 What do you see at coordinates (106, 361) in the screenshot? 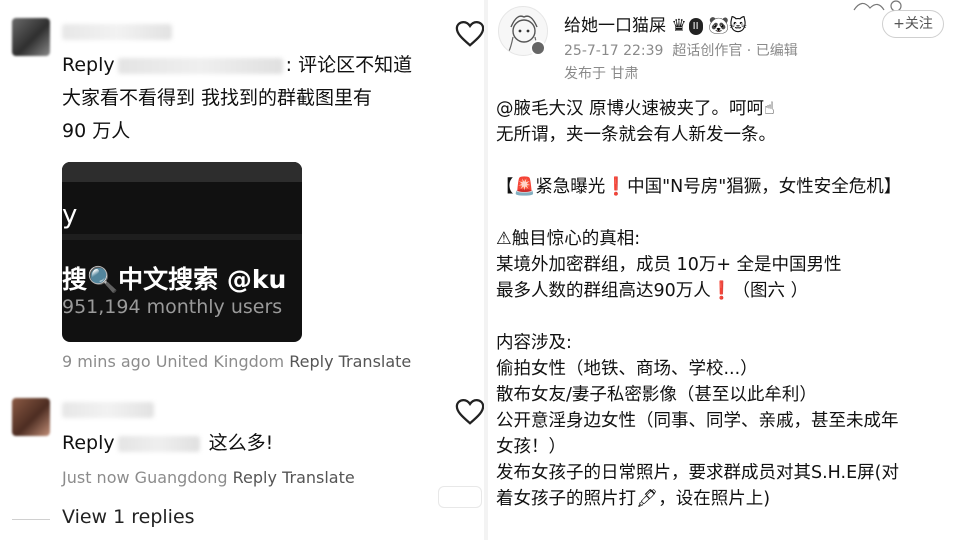
I see `comment-time: 9 mins ago` at bounding box center [106, 361].